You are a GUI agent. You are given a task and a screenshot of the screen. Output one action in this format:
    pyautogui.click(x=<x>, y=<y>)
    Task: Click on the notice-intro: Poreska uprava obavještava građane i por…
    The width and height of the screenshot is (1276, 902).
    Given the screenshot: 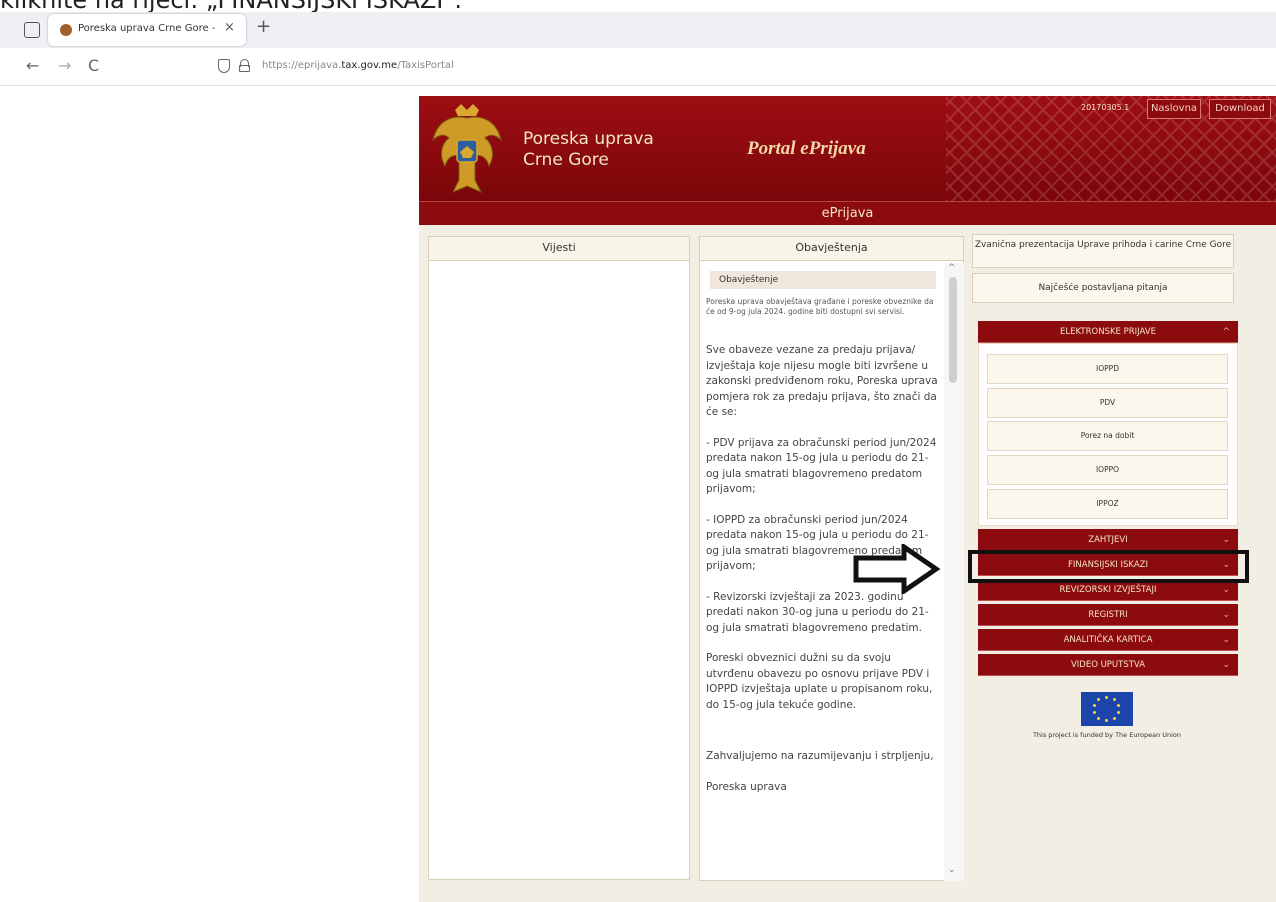 What is the action you would take?
    pyautogui.click(x=820, y=306)
    